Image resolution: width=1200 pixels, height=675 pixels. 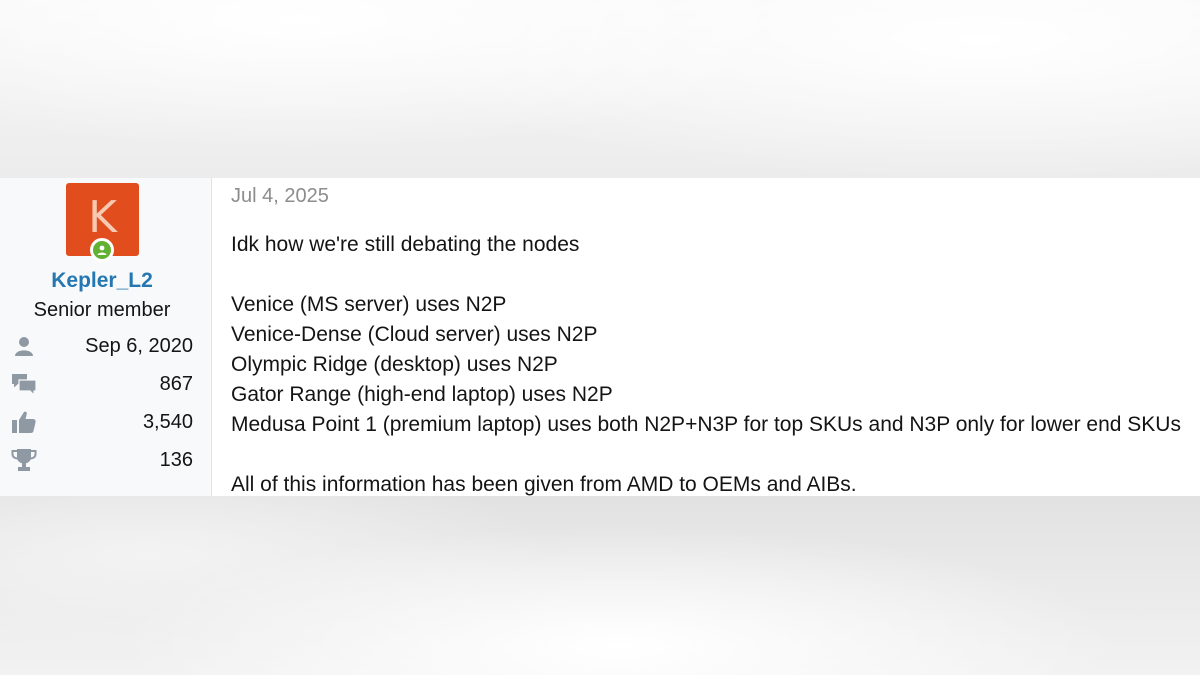 What do you see at coordinates (414, 334) in the screenshot?
I see `post-line: Venice-Dense (Cloud server) uses N2P` at bounding box center [414, 334].